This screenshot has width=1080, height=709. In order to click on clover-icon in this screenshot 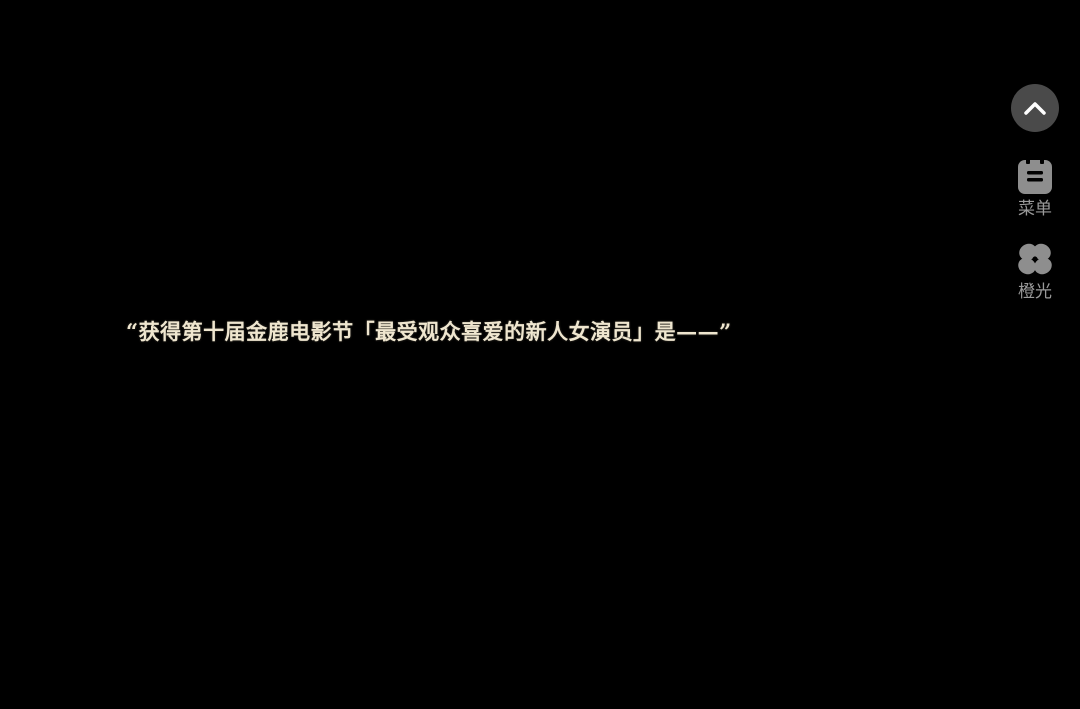, I will do `click(1035, 259)`.